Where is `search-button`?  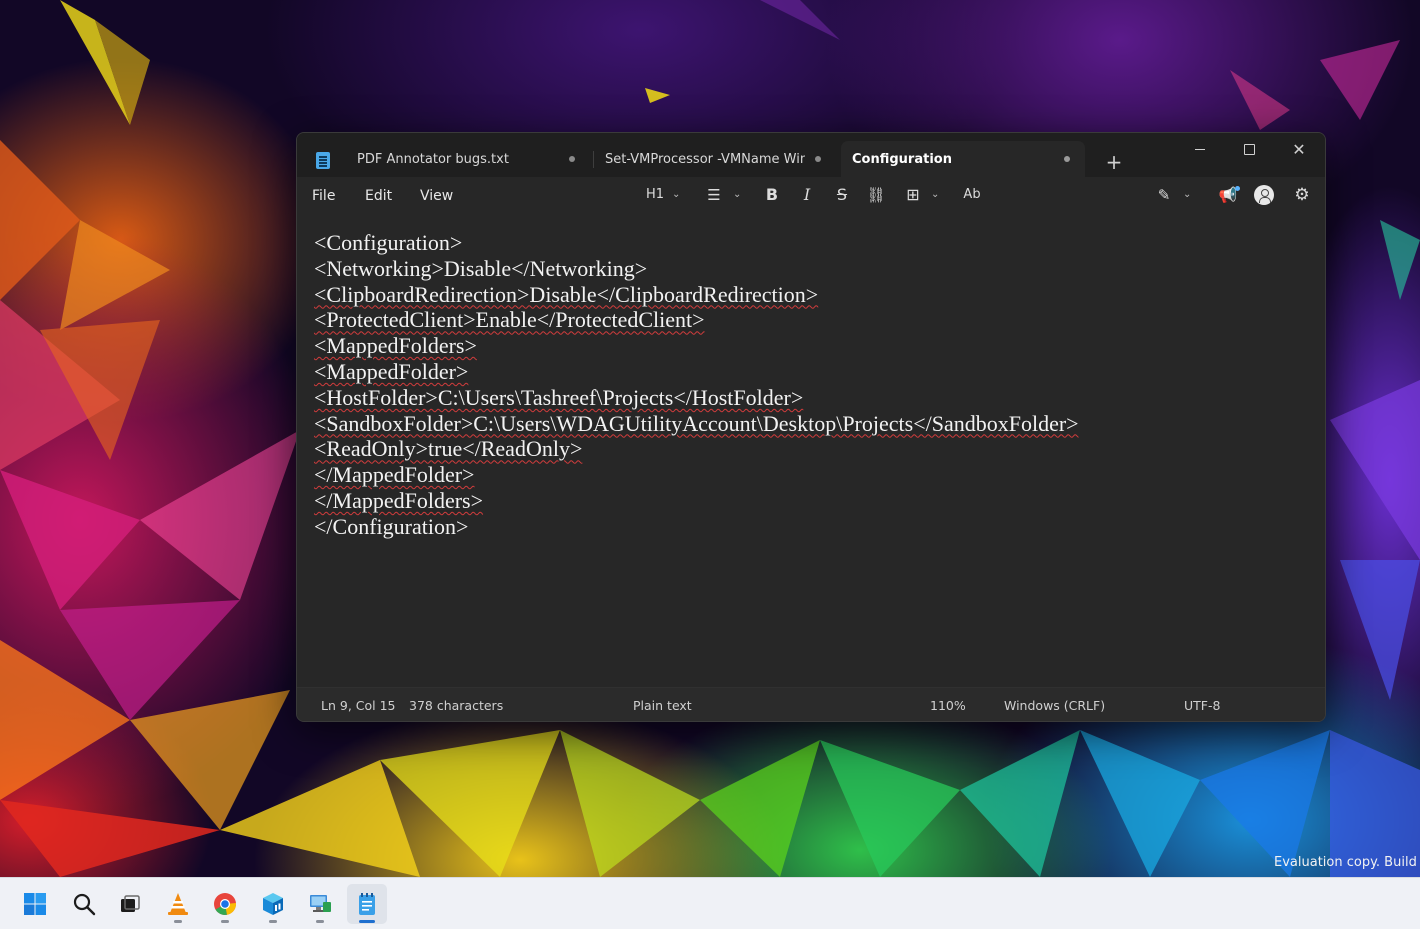 search-button is located at coordinates (84, 904).